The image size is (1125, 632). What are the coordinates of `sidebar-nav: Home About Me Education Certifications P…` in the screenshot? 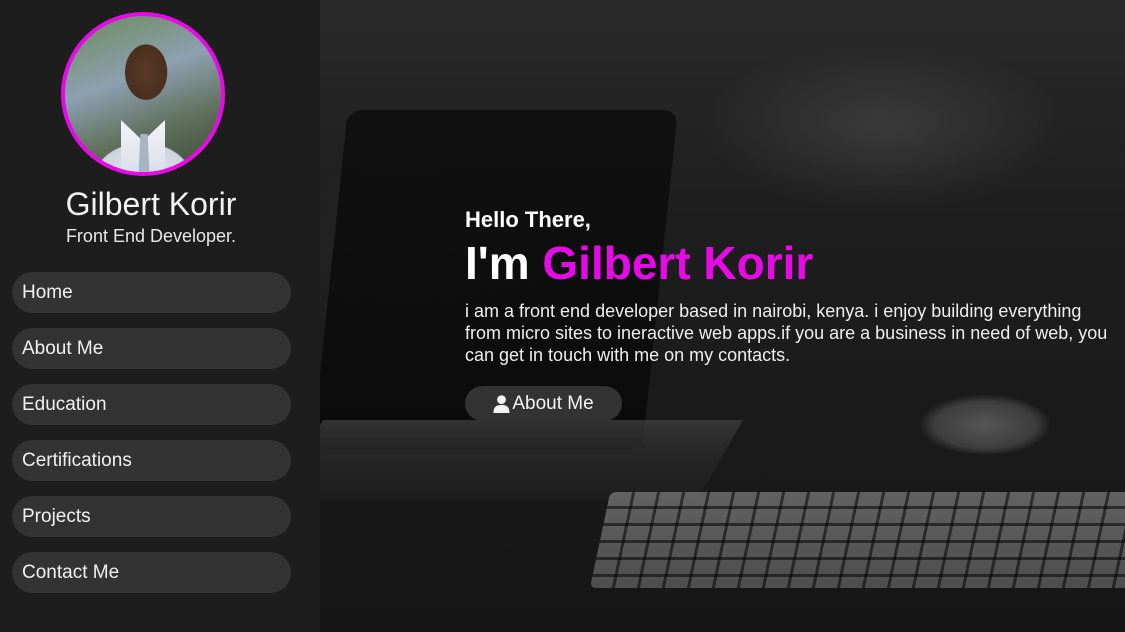 It's located at (151, 440).